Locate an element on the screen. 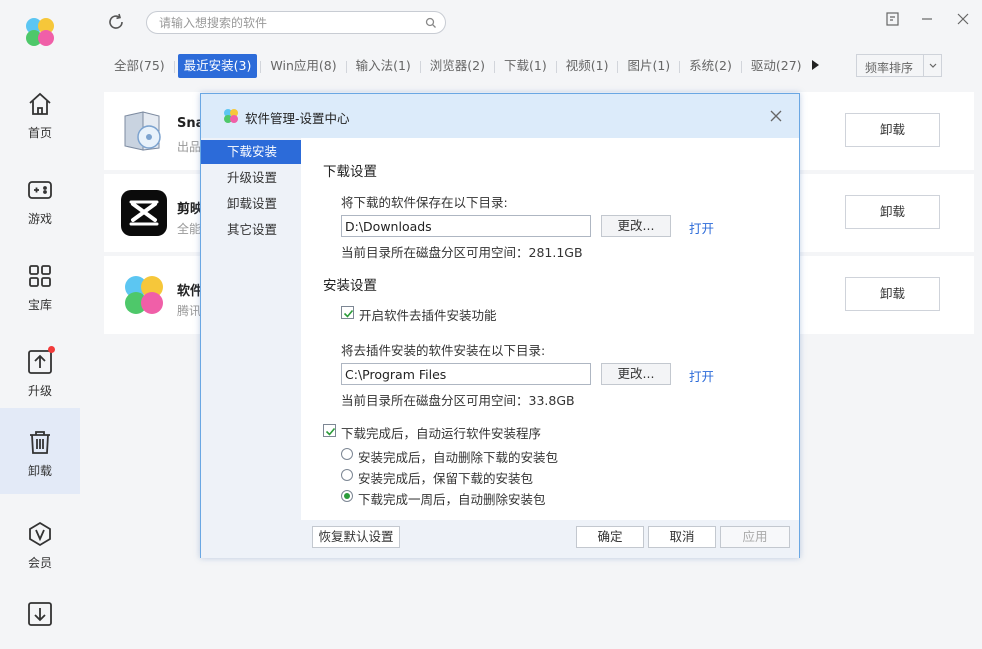 The height and width of the screenshot is (649, 982). install-dir-label: 将去插件安装的软件安装在以下目录: is located at coordinates (443, 350).